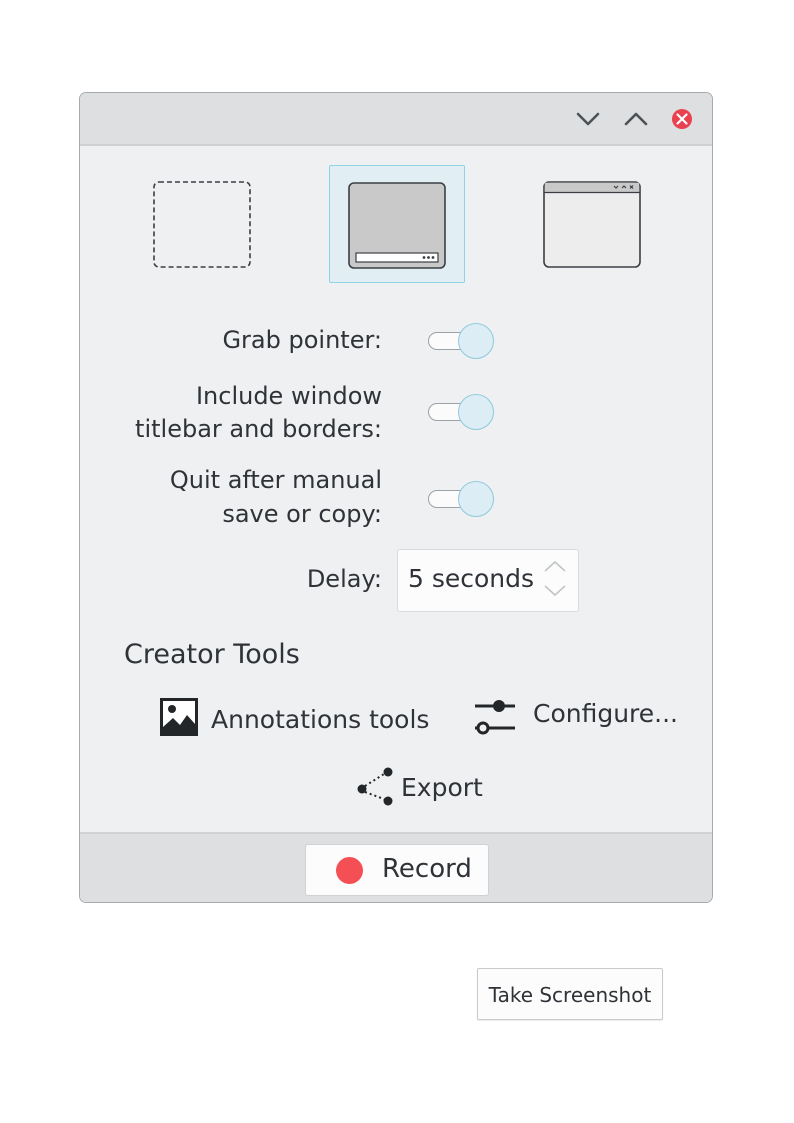 The width and height of the screenshot is (794, 1123). I want to click on export-button: Export, so click(423, 788).